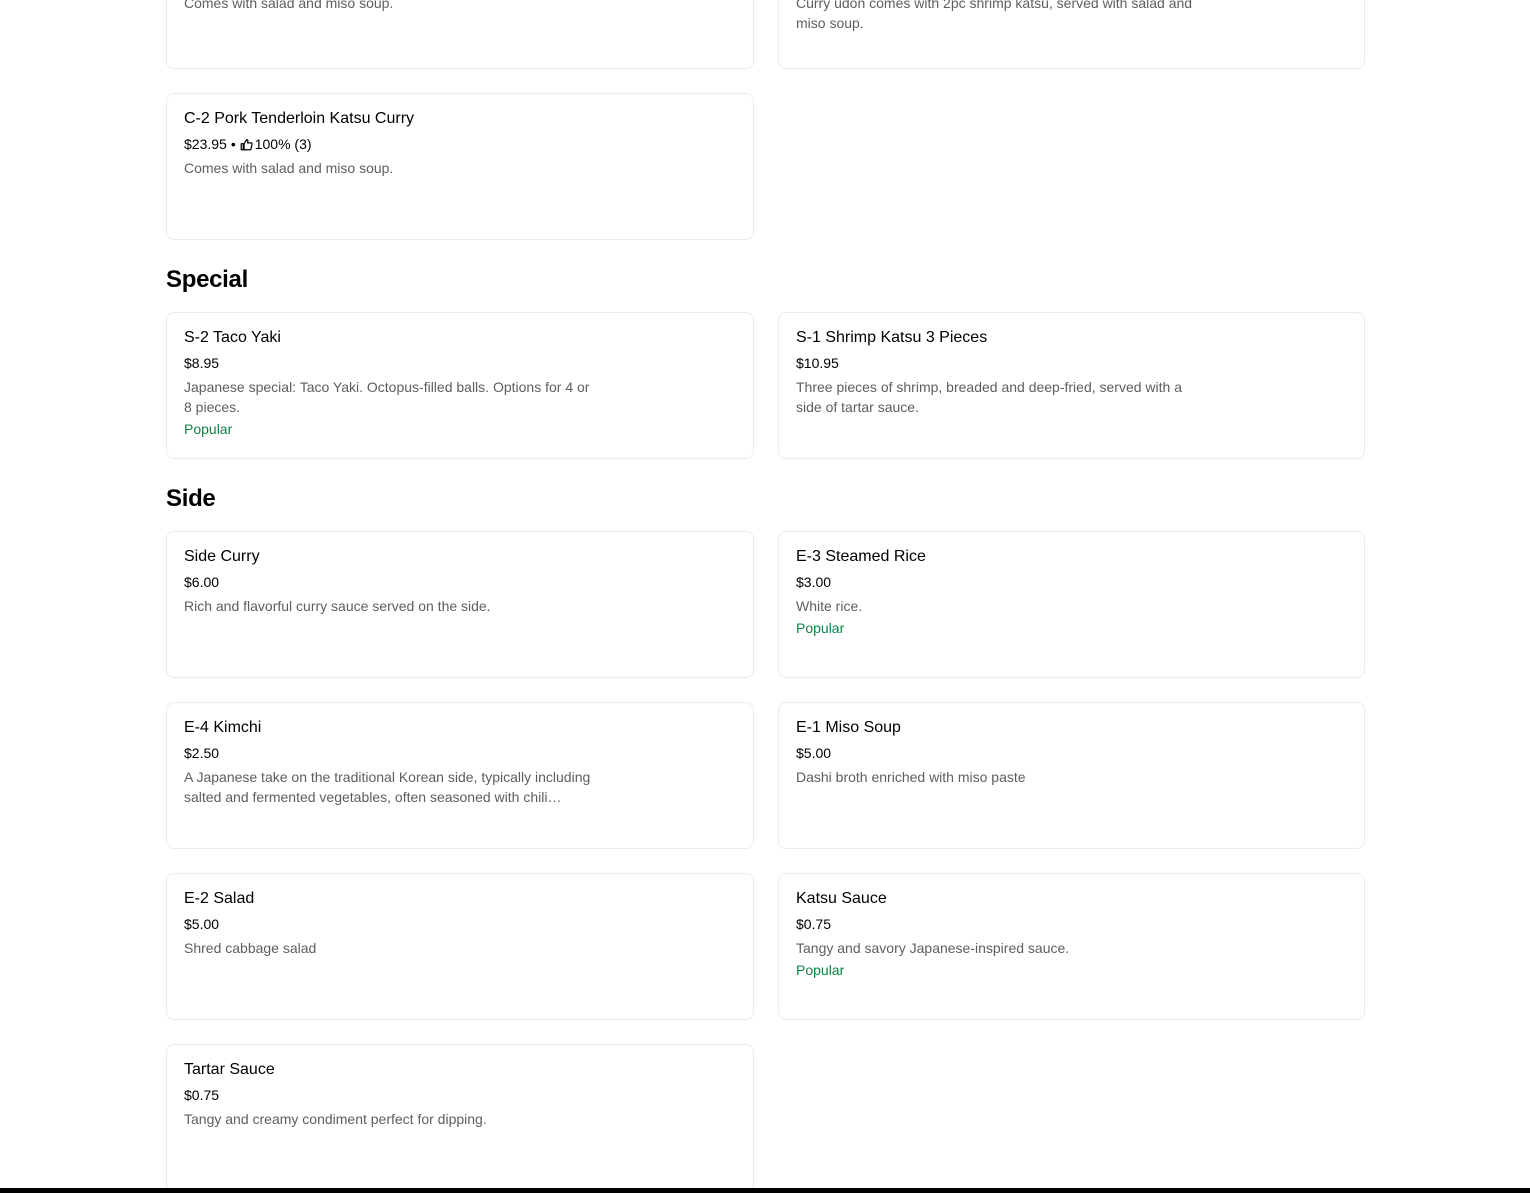 The height and width of the screenshot is (1193, 1530). Describe the element at coordinates (848, 727) in the screenshot. I see `item-title: E-1 Miso Soup` at that location.